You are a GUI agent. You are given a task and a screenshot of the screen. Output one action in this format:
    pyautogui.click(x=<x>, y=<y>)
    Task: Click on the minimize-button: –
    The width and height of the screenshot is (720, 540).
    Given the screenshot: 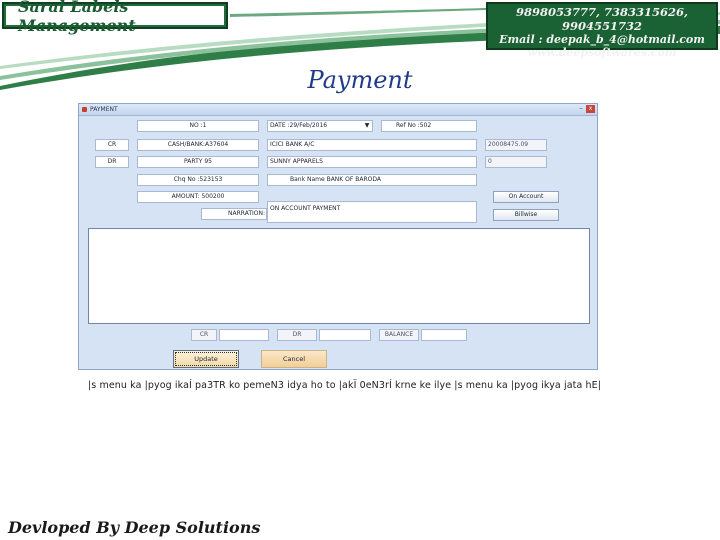 What is the action you would take?
    pyautogui.click(x=581, y=109)
    